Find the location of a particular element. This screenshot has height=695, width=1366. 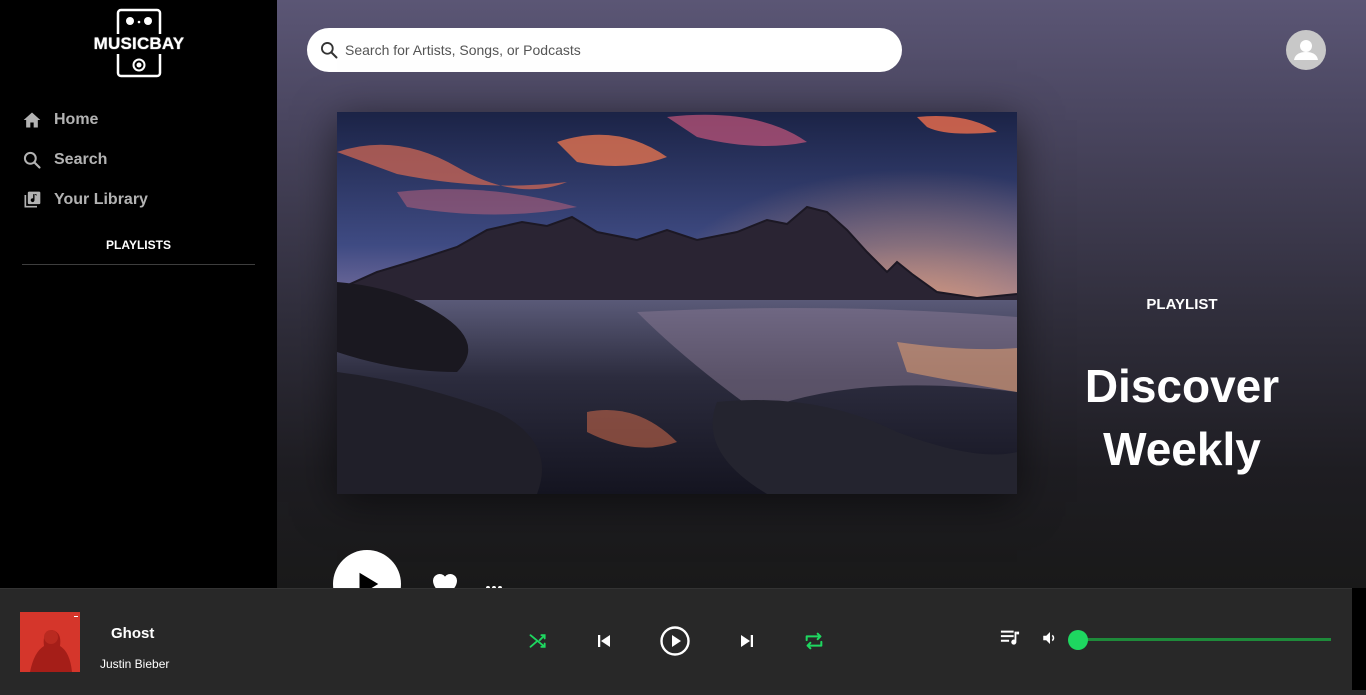

queue-button is located at coordinates (1010, 638).